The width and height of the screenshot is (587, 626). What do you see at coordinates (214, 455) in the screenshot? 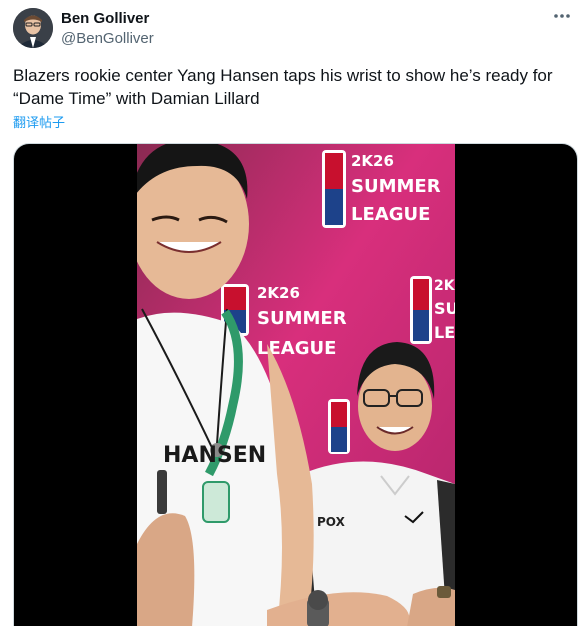
I see `shirt-text: HANSEN` at bounding box center [214, 455].